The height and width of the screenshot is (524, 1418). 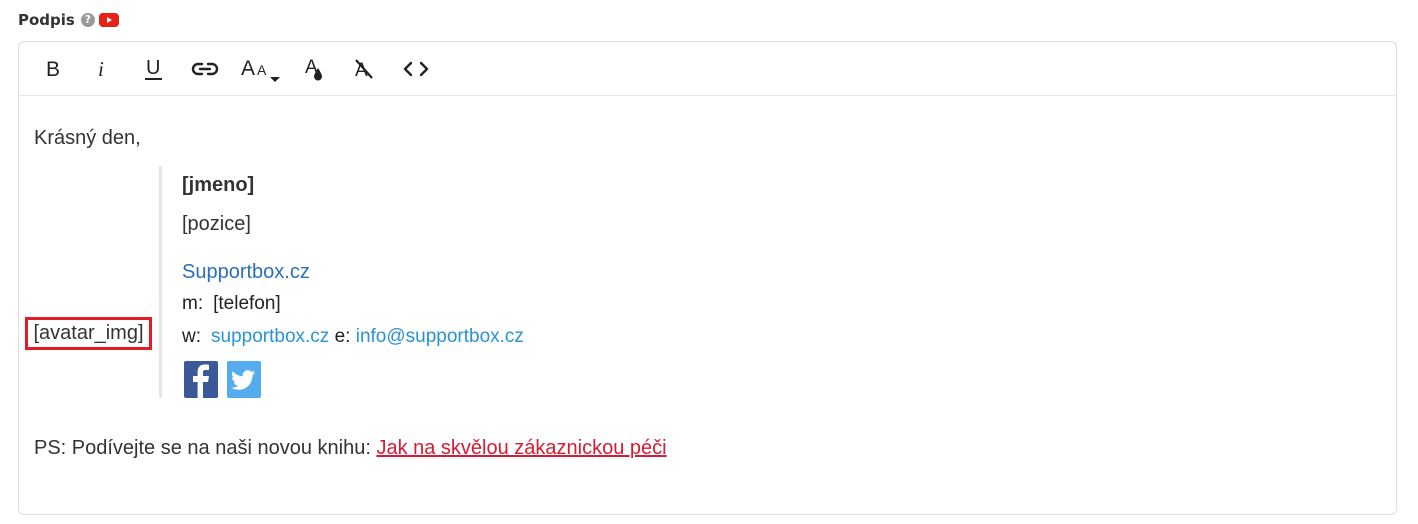 I want to click on facebook-icon, so click(x=201, y=379).